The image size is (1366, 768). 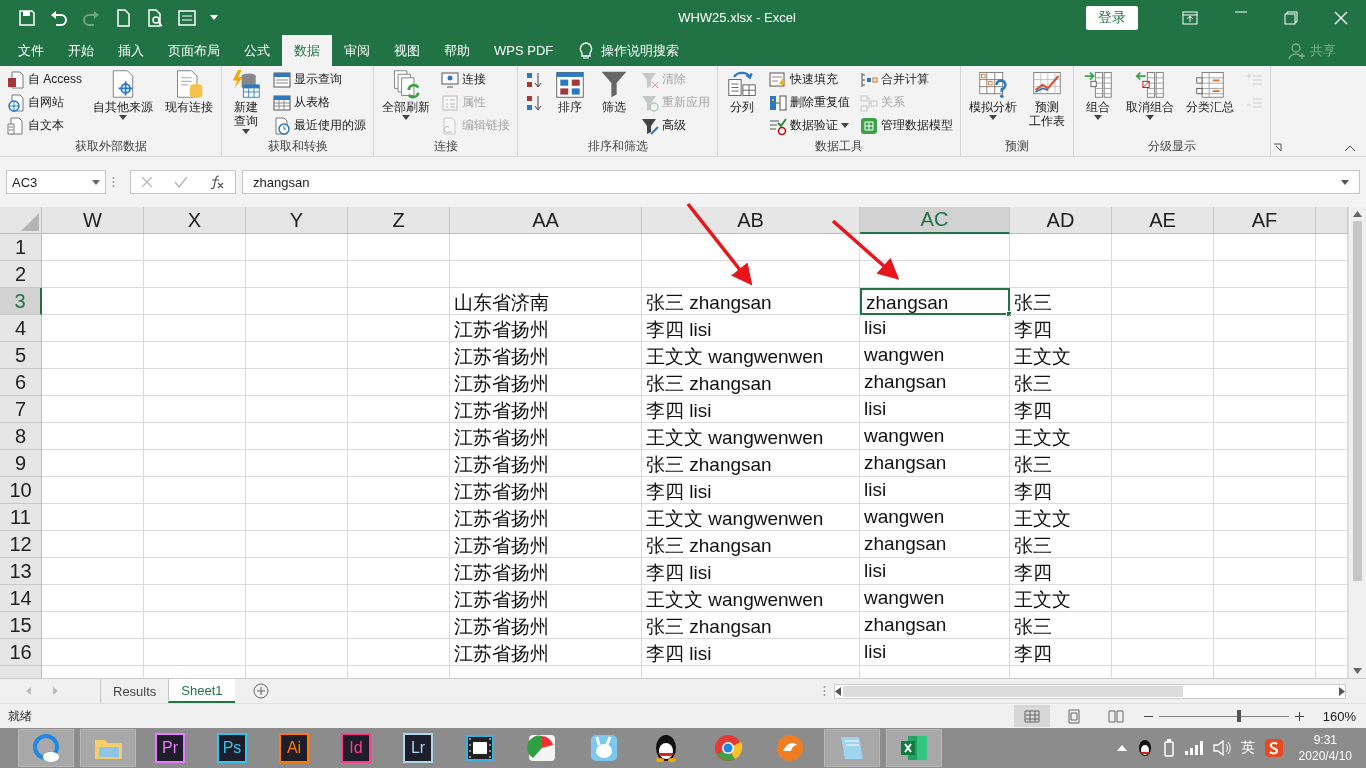 I want to click on cell: 王文文, so click(x=1061, y=436).